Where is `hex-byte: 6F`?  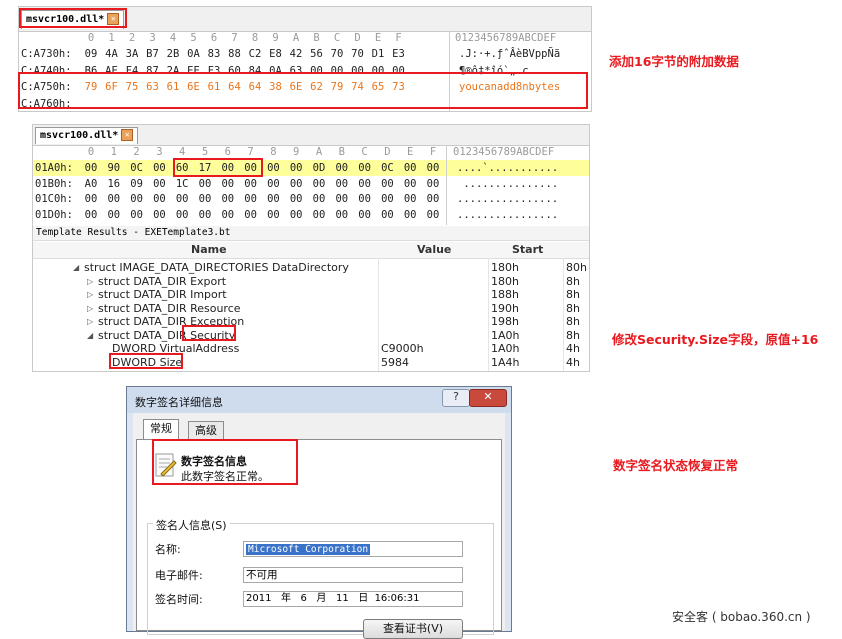
hex-byte: 6F is located at coordinates (112, 87).